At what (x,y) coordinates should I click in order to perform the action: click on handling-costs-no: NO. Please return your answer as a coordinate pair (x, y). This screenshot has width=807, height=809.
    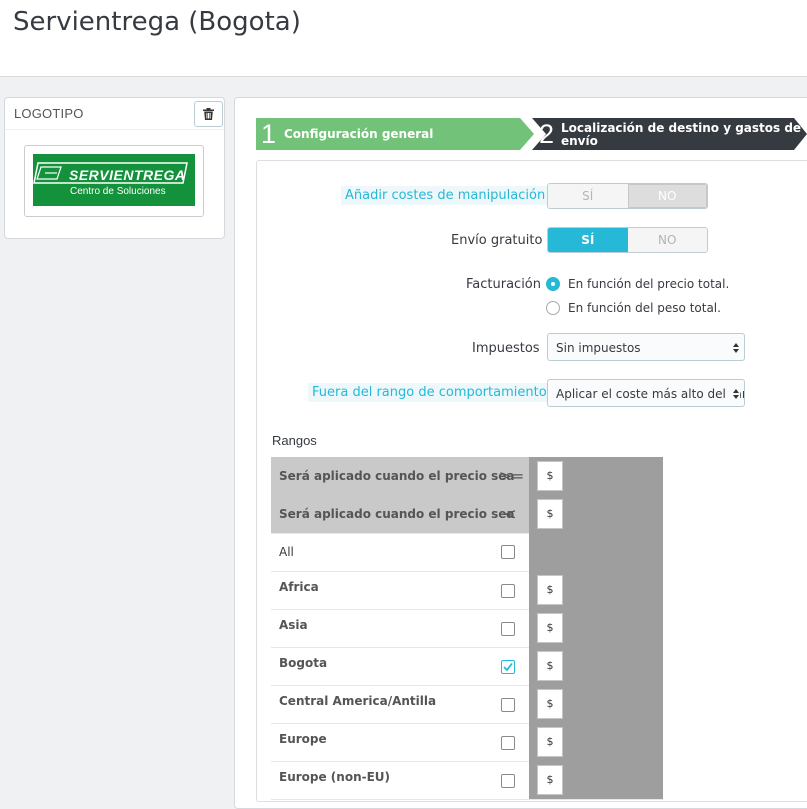
    Looking at the image, I should click on (667, 196).